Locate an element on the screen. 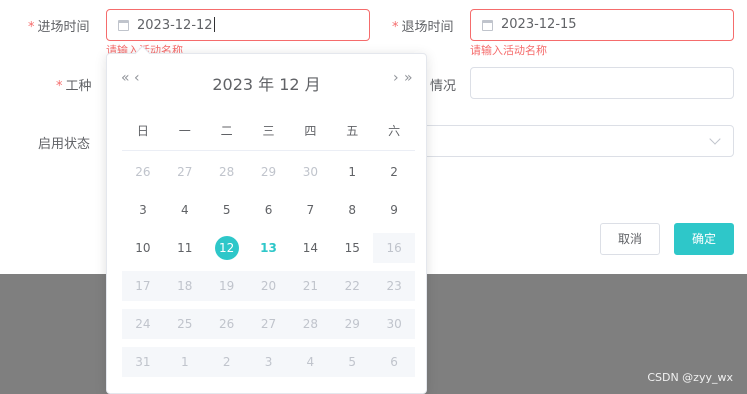 The height and width of the screenshot is (394, 747). calendar-day-number: 16 is located at coordinates (394, 248).